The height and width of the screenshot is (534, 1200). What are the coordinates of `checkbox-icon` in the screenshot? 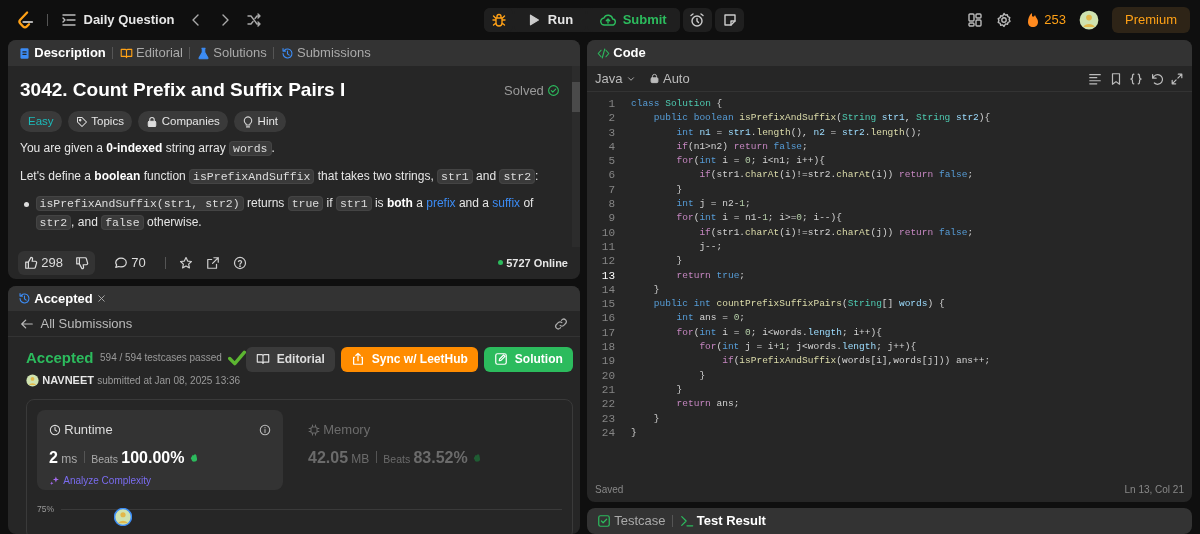 It's located at (604, 521).